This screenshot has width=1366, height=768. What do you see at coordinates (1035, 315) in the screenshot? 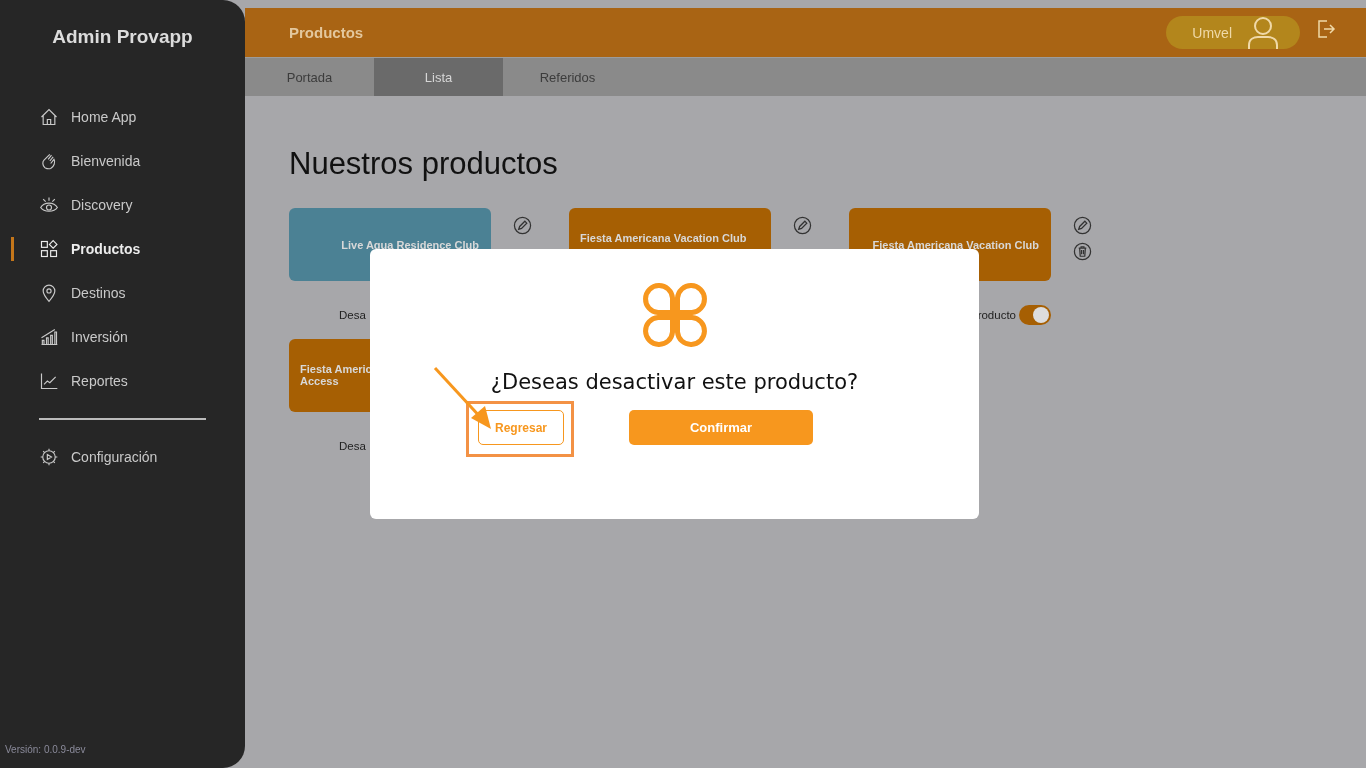
I see `toggle-switch` at bounding box center [1035, 315].